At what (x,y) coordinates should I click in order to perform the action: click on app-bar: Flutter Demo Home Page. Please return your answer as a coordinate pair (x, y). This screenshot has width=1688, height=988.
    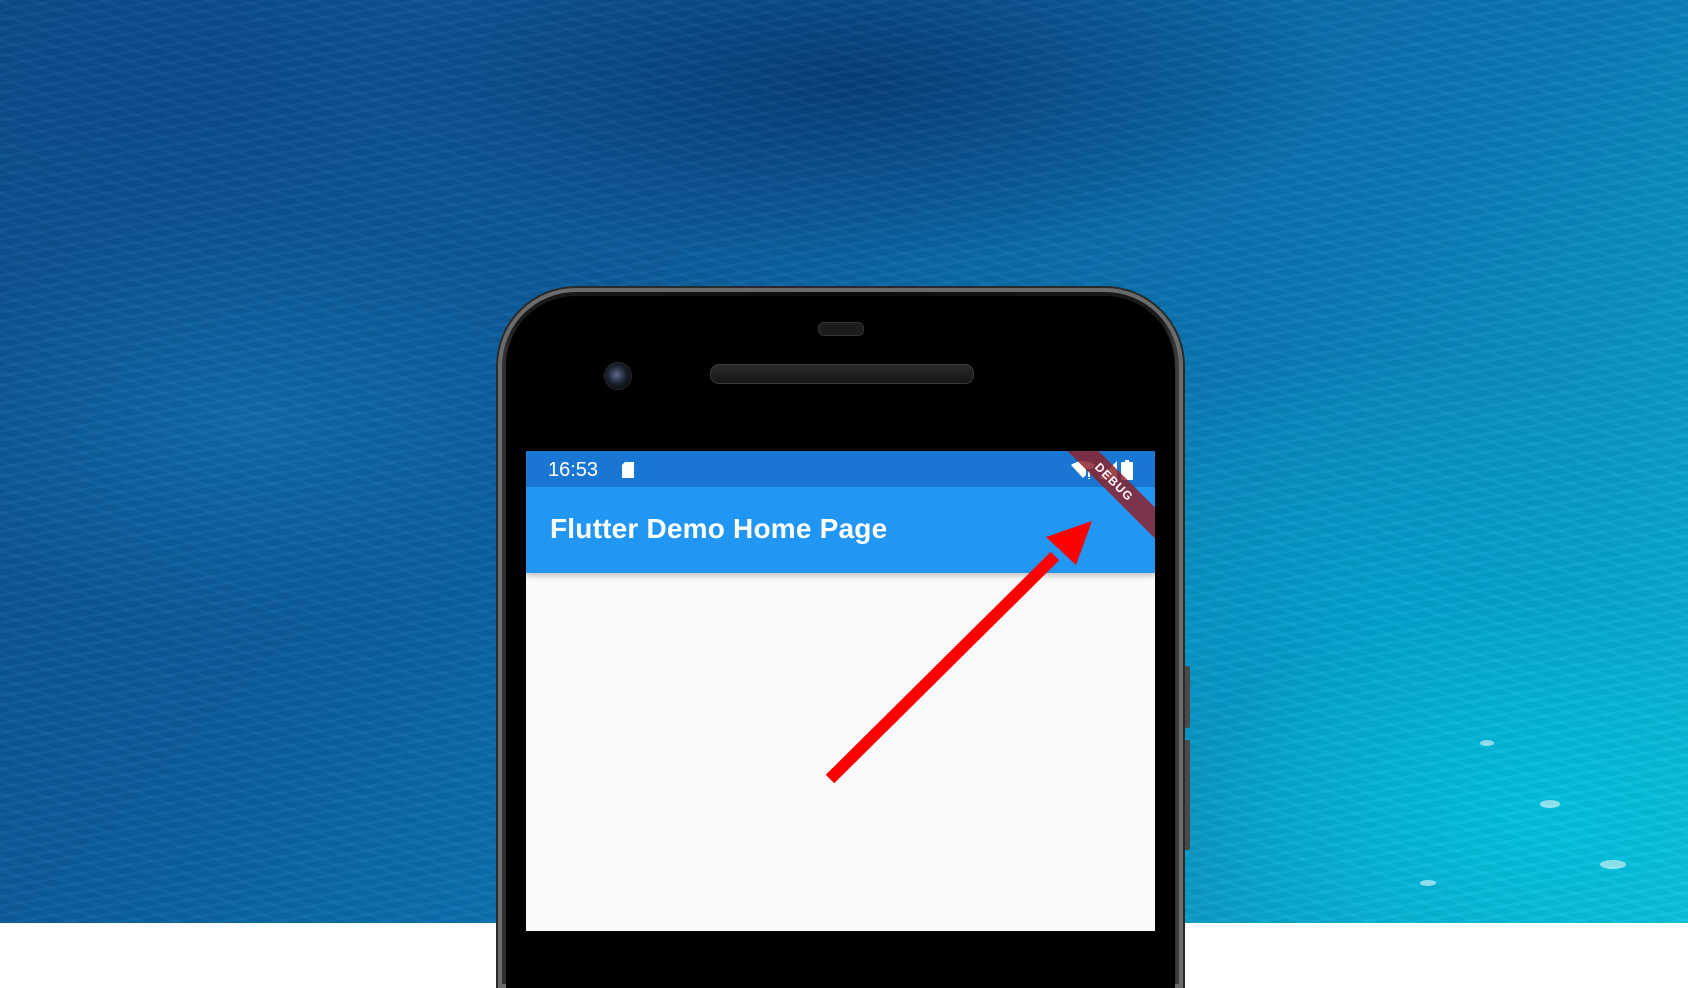
    Looking at the image, I should click on (840, 530).